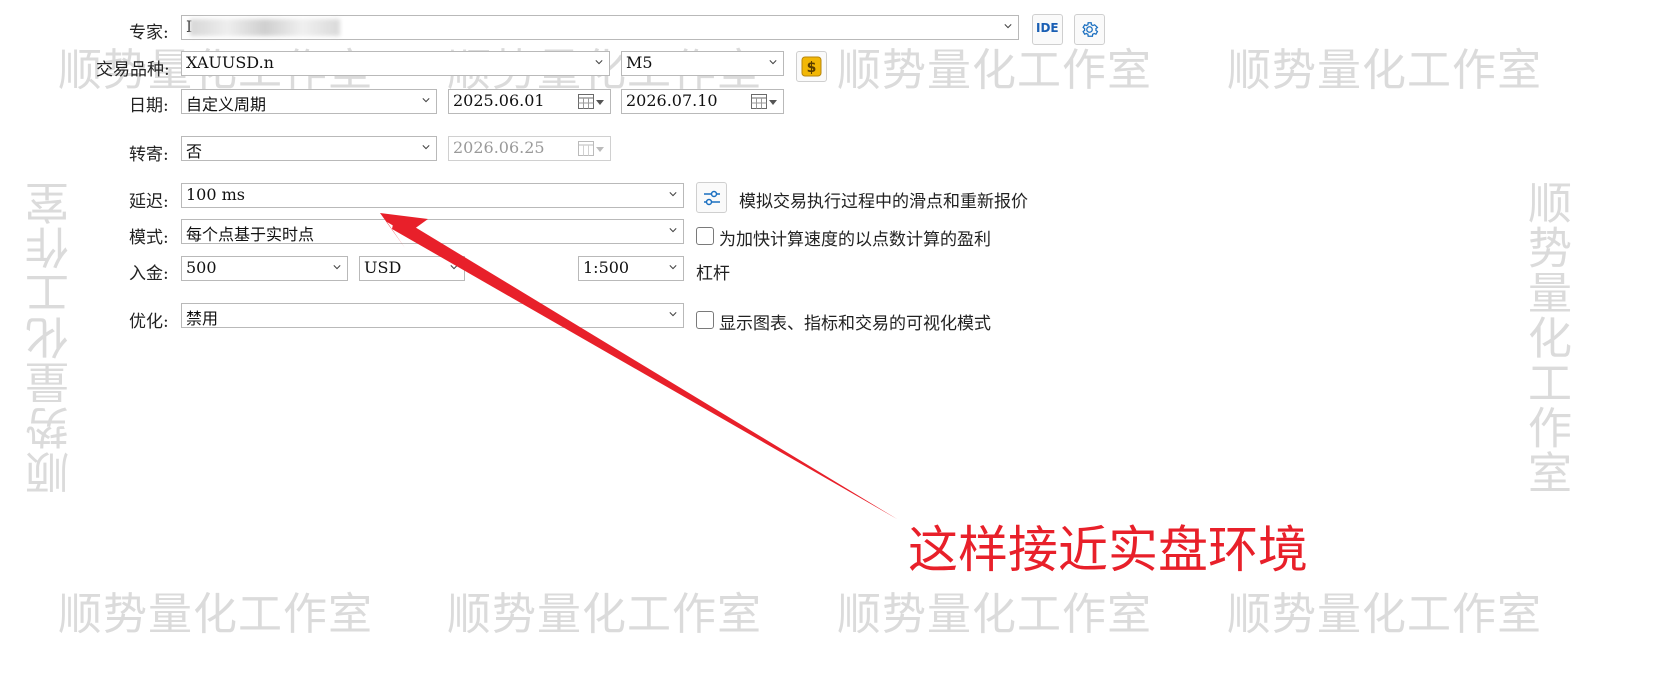 The image size is (1680, 695). Describe the element at coordinates (638, 366) in the screenshot. I see `red-arrow` at that location.